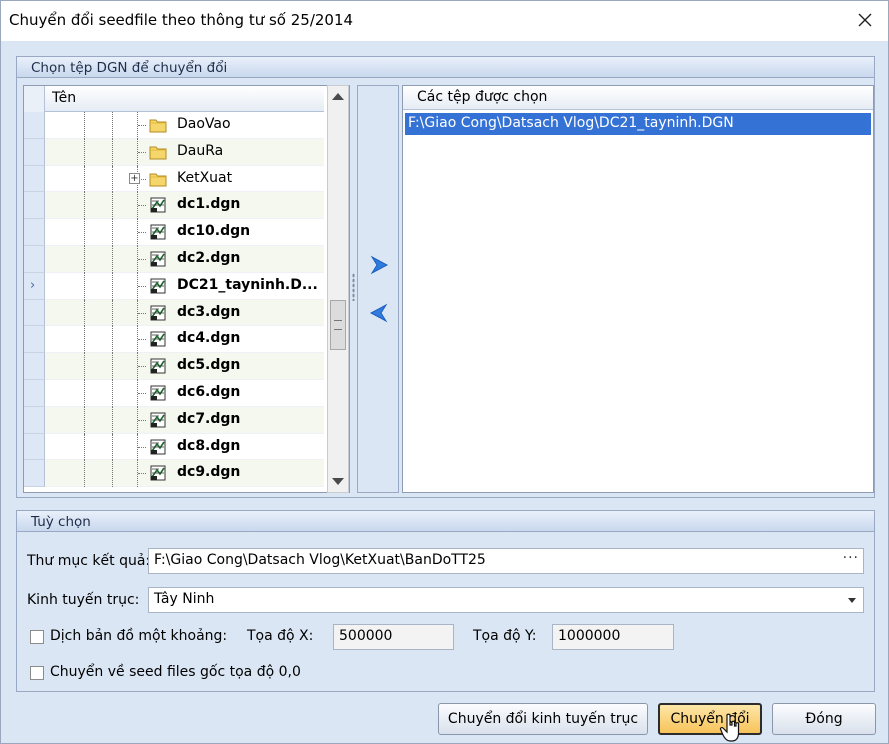 The image size is (889, 744). I want to click on remove-file-button, so click(379, 313).